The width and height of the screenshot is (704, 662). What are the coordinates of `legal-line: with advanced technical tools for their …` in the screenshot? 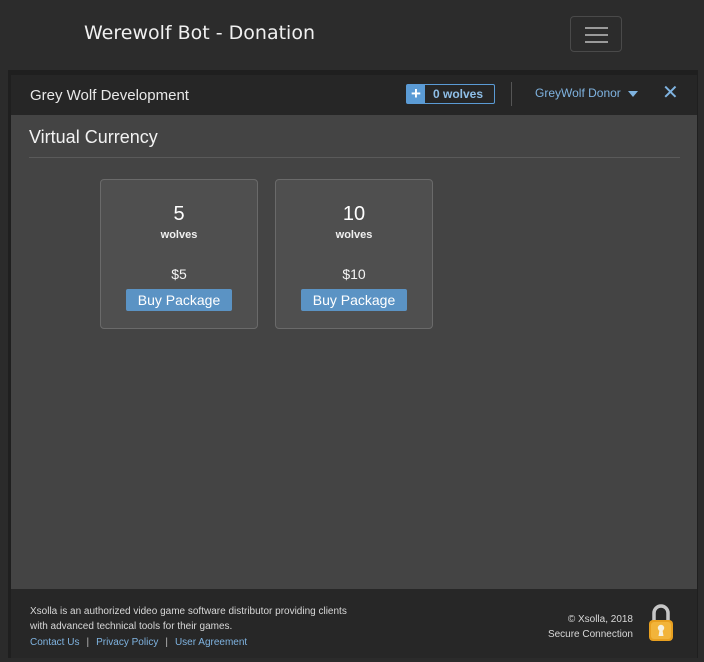 It's located at (131, 626).